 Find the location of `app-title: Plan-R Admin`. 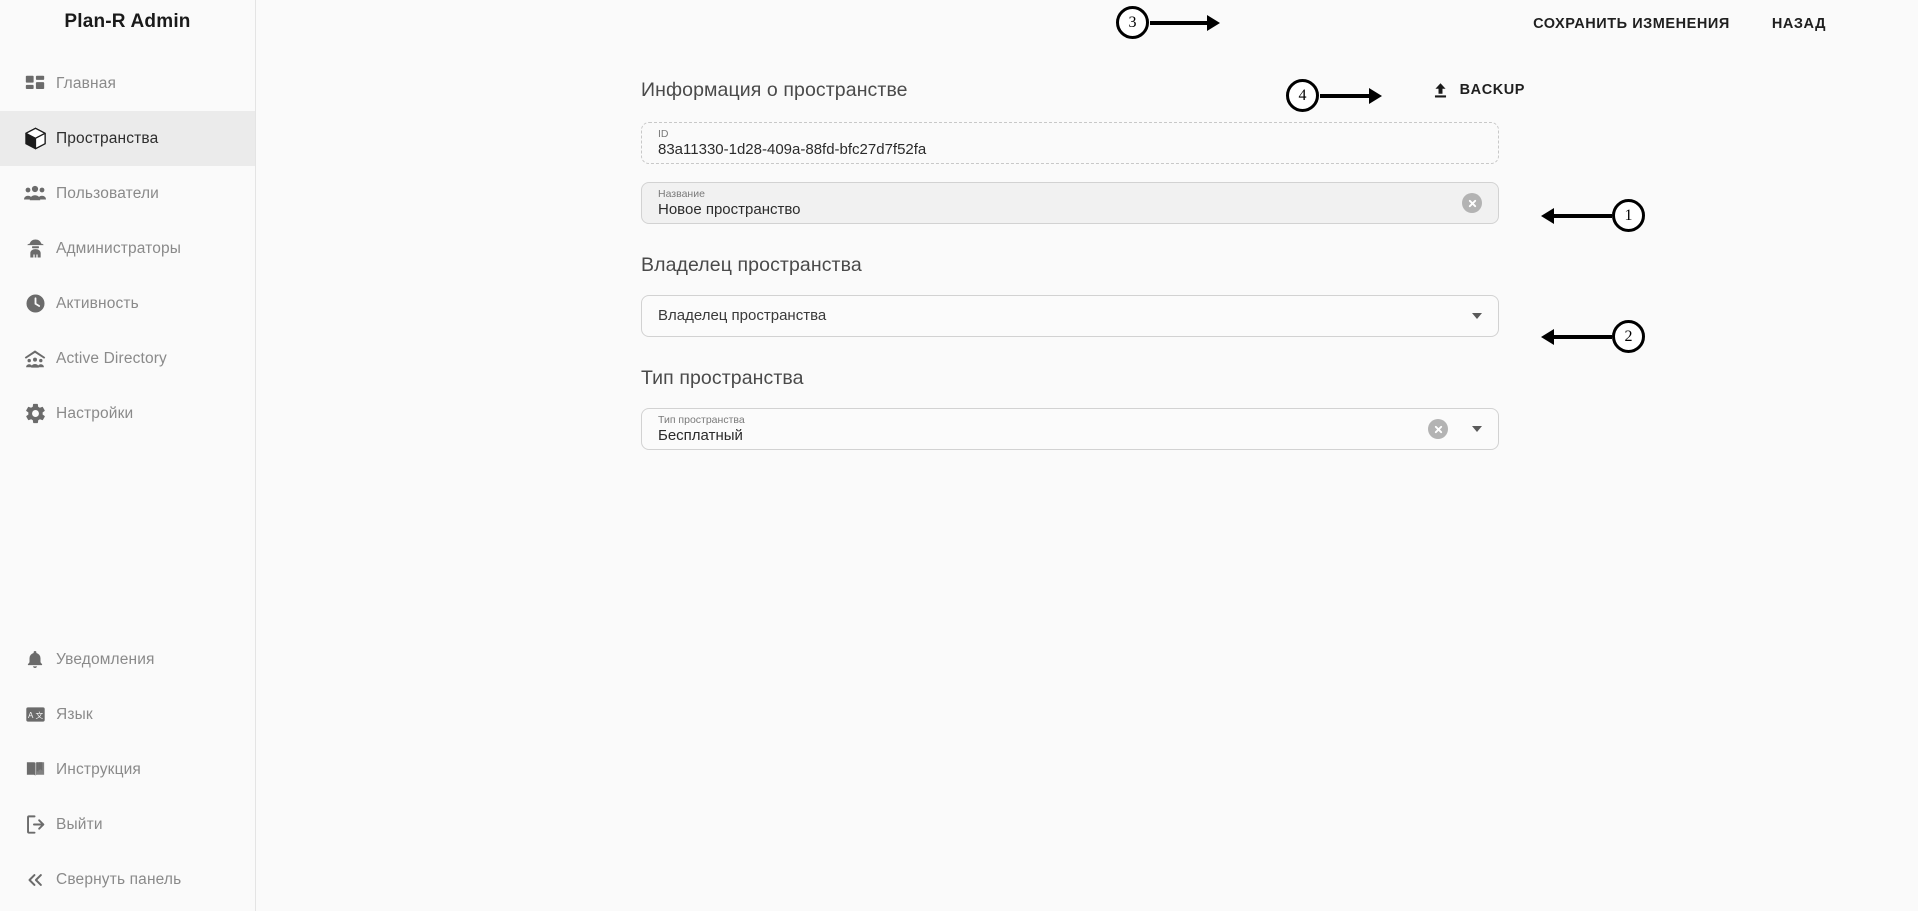

app-title: Plan-R Admin is located at coordinates (127, 21).